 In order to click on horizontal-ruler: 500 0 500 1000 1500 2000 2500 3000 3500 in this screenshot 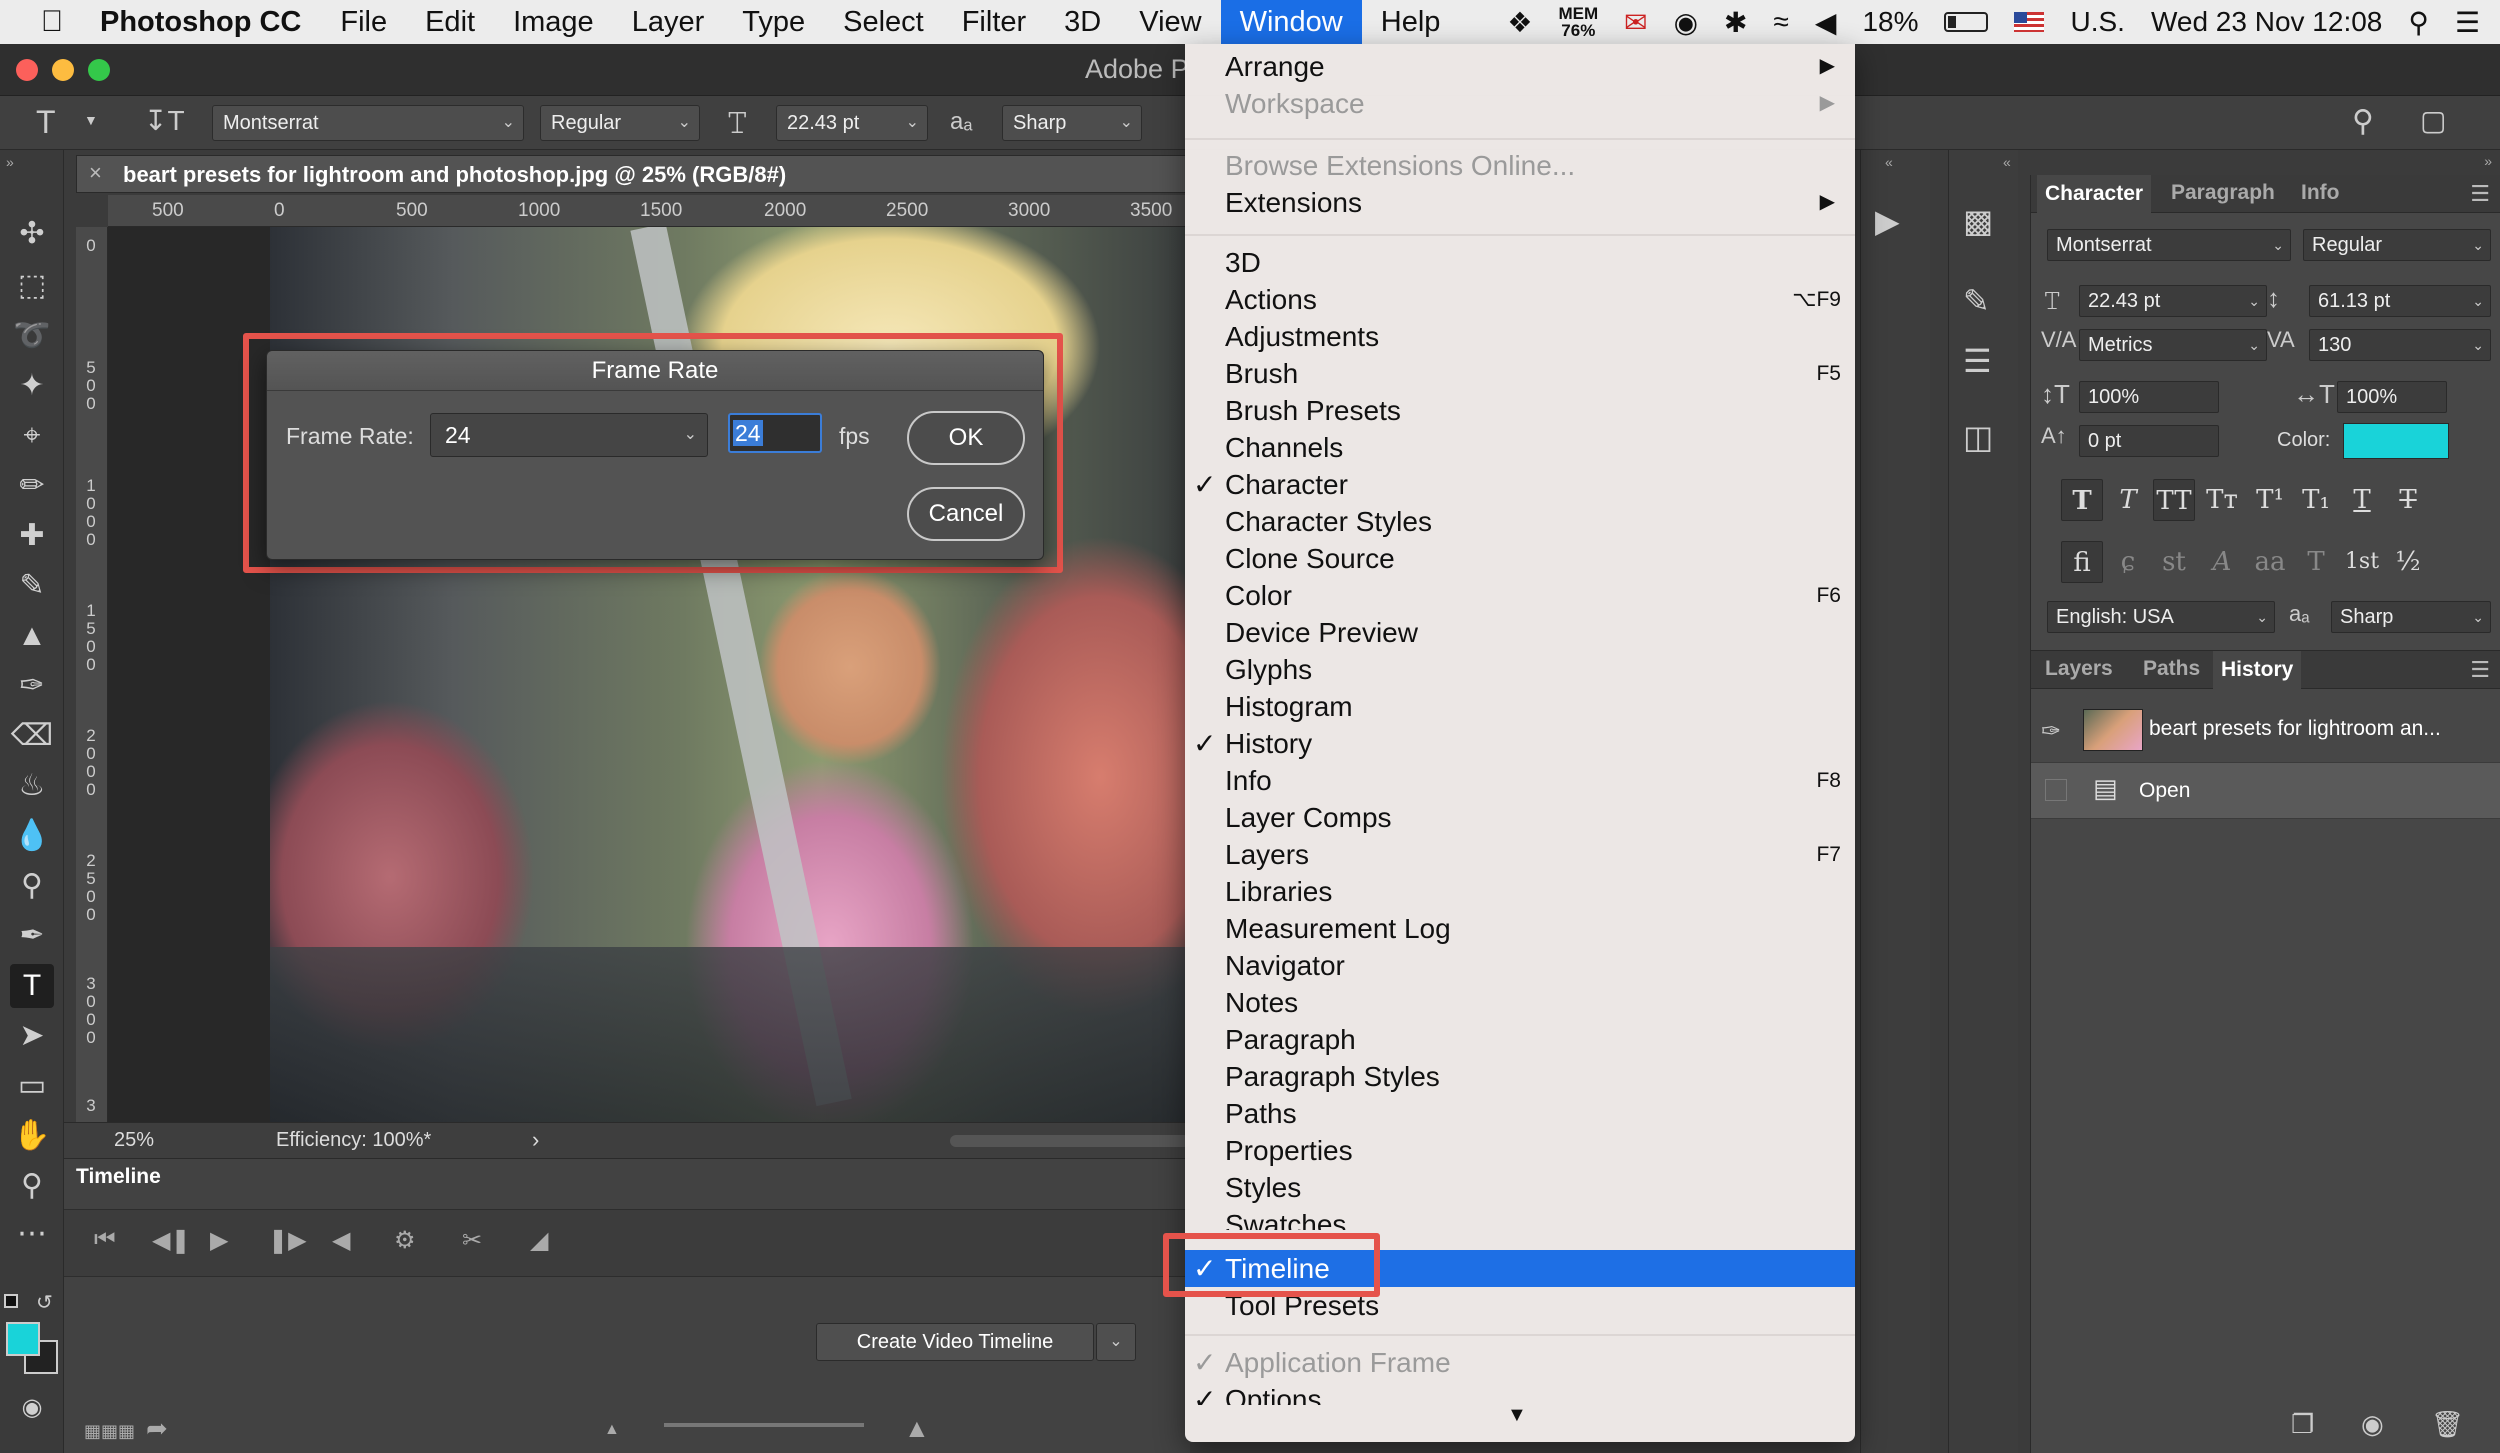, I will do `click(649, 211)`.